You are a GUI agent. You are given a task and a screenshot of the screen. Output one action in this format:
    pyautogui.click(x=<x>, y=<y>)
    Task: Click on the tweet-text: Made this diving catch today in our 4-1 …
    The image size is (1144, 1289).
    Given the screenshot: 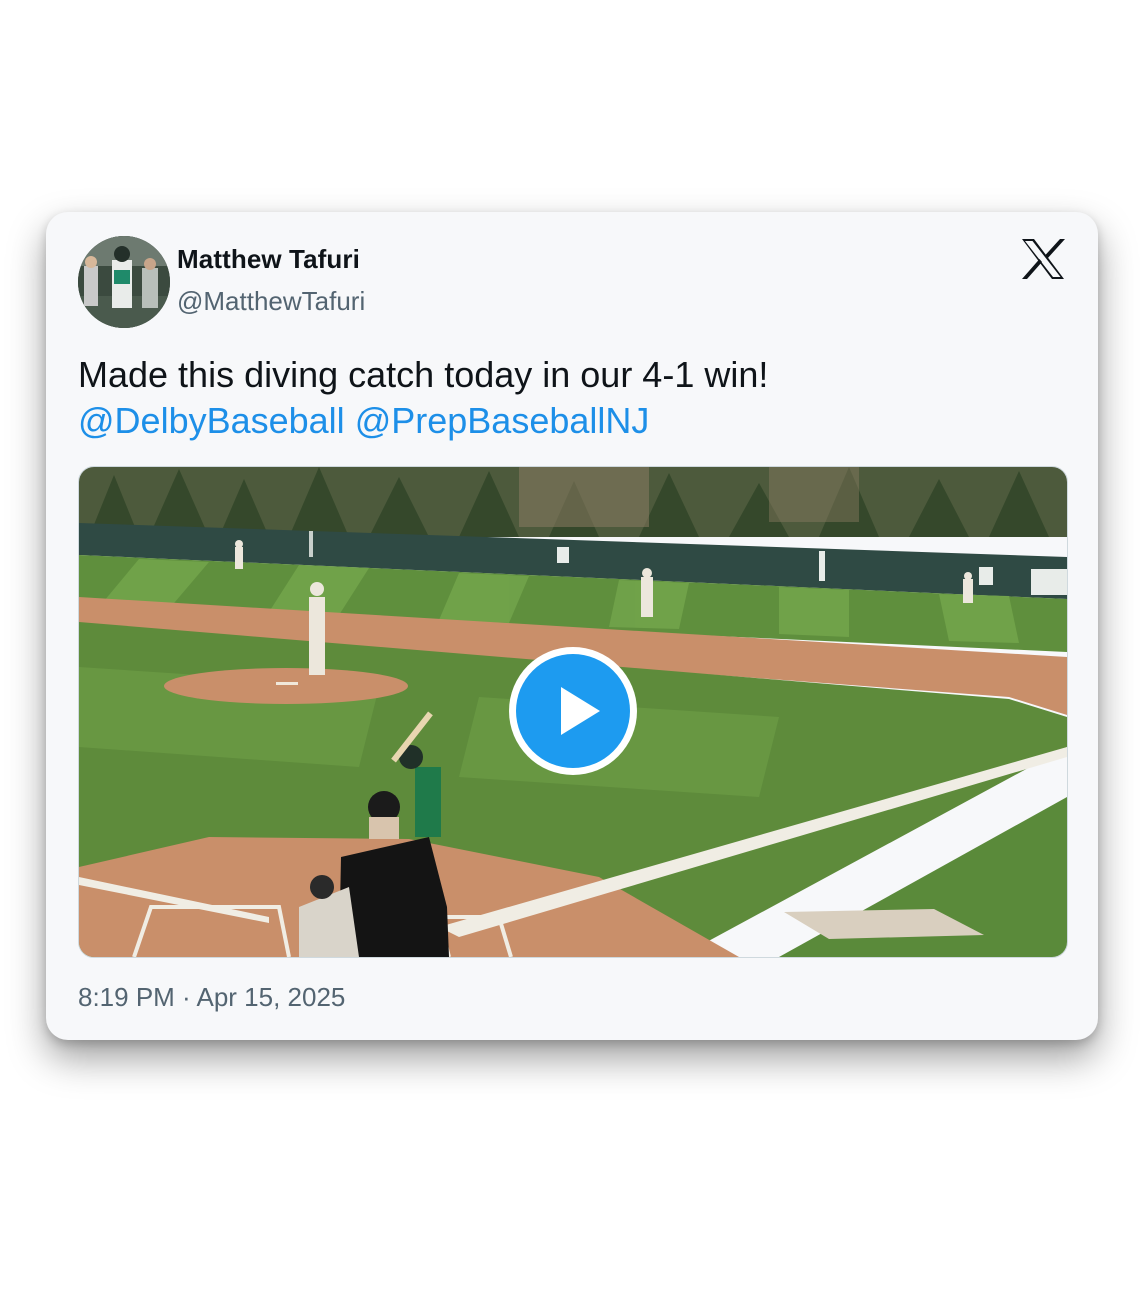 What is the action you would take?
    pyautogui.click(x=573, y=398)
    